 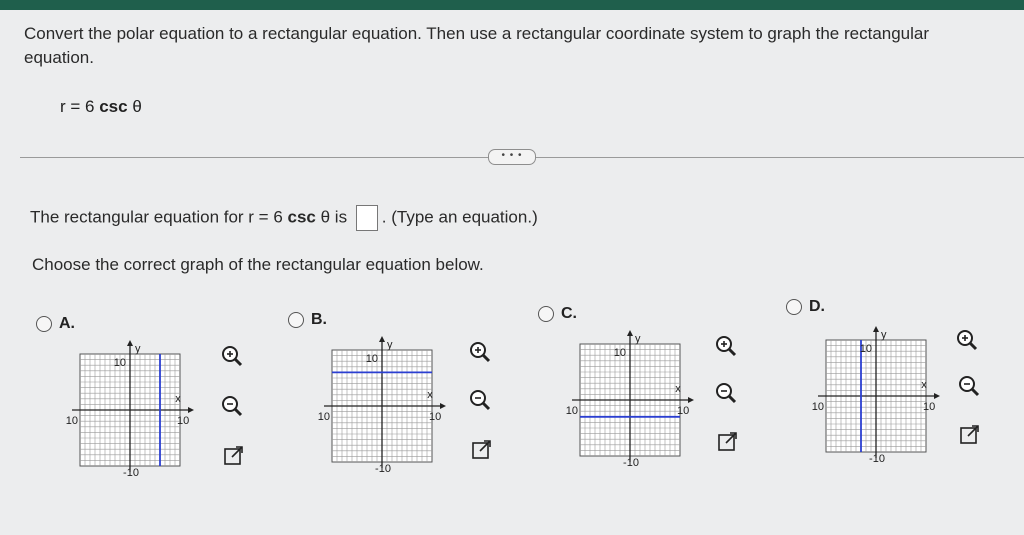 I want to click on option-b-label: B., so click(x=319, y=319).